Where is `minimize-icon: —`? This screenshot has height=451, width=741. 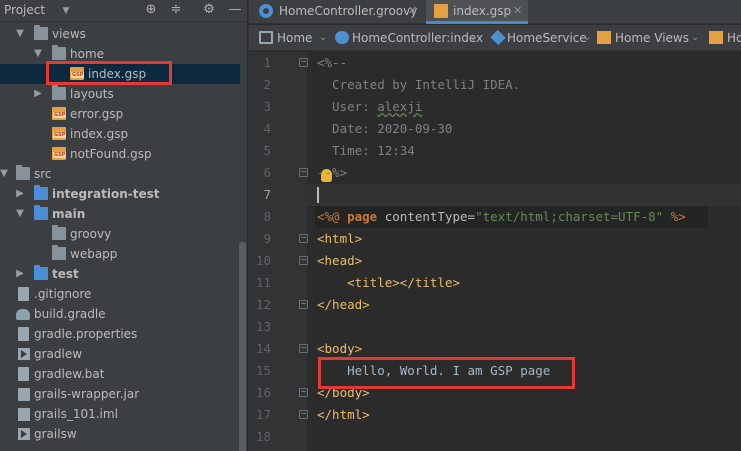
minimize-icon: — is located at coordinates (235, 10).